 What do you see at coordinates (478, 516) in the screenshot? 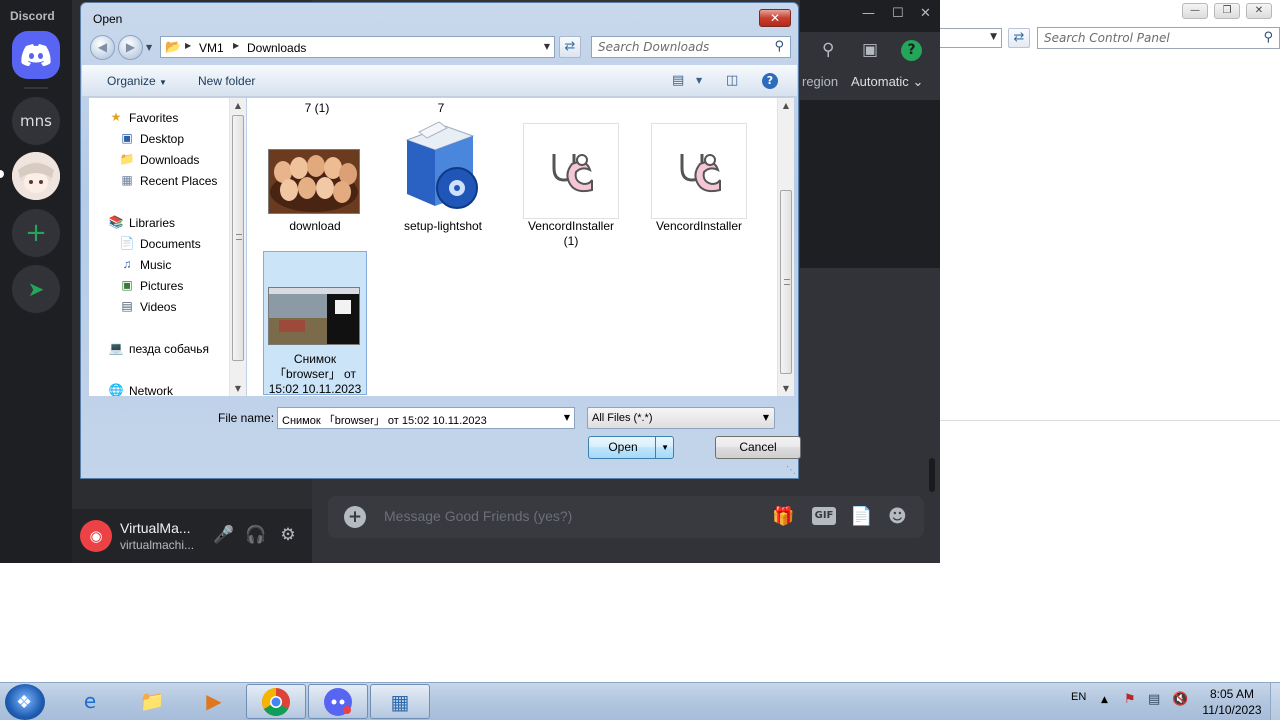
I see `message-input: Message Good Friends (yes?)` at bounding box center [478, 516].